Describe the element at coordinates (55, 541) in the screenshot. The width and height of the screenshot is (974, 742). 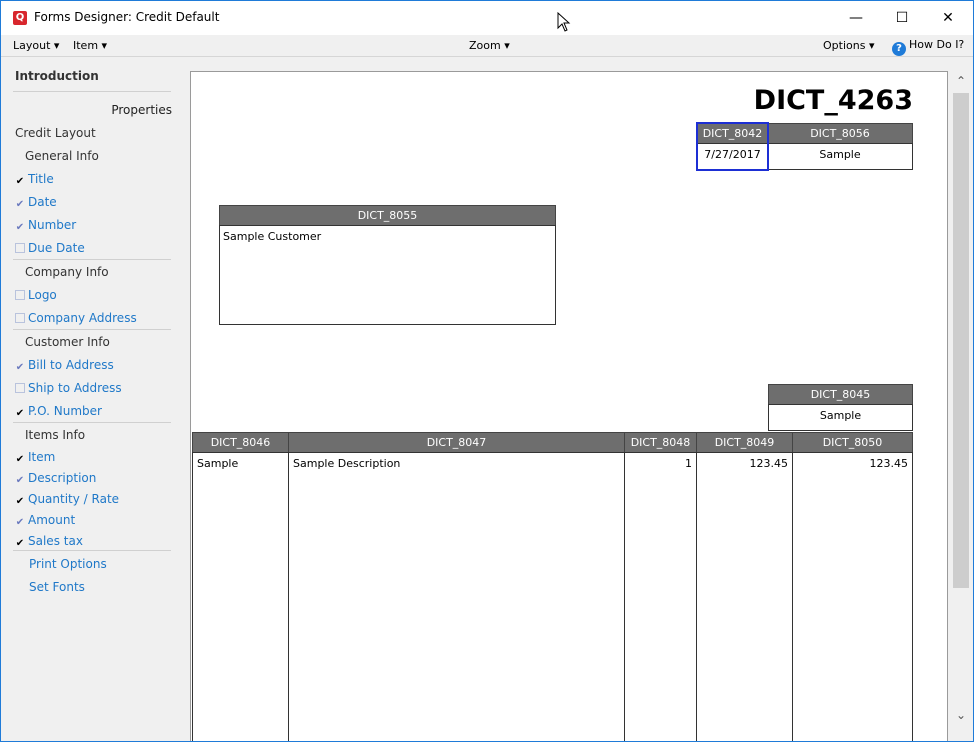
I see `option-label: Sales tax` at that location.